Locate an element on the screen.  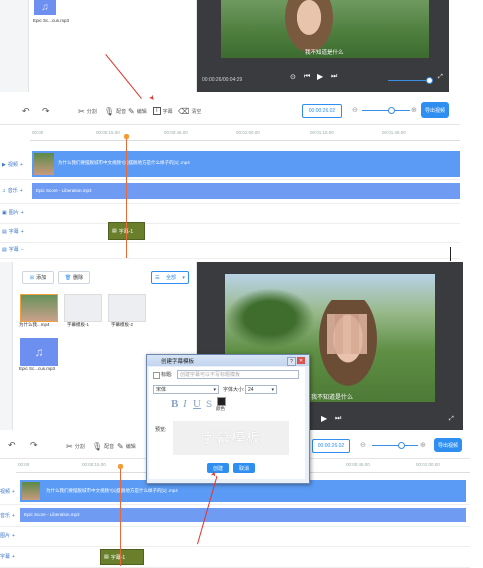
volume-knob is located at coordinates (429, 80).